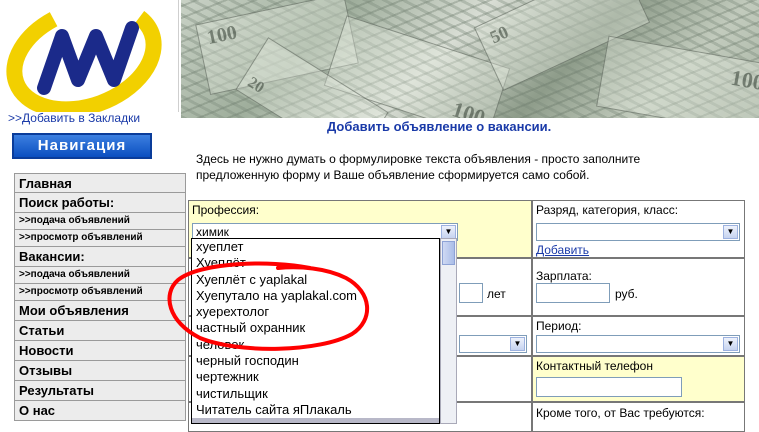 This screenshot has height=432, width=759. What do you see at coordinates (315, 345) in the screenshot?
I see `dropdown-option: человек` at bounding box center [315, 345].